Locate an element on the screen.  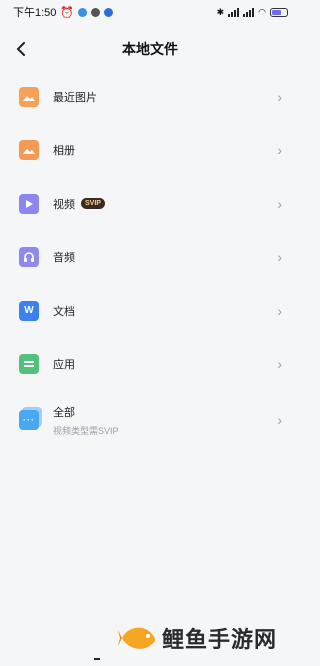
status-time: 下午1:50 is located at coordinates (35, 13).